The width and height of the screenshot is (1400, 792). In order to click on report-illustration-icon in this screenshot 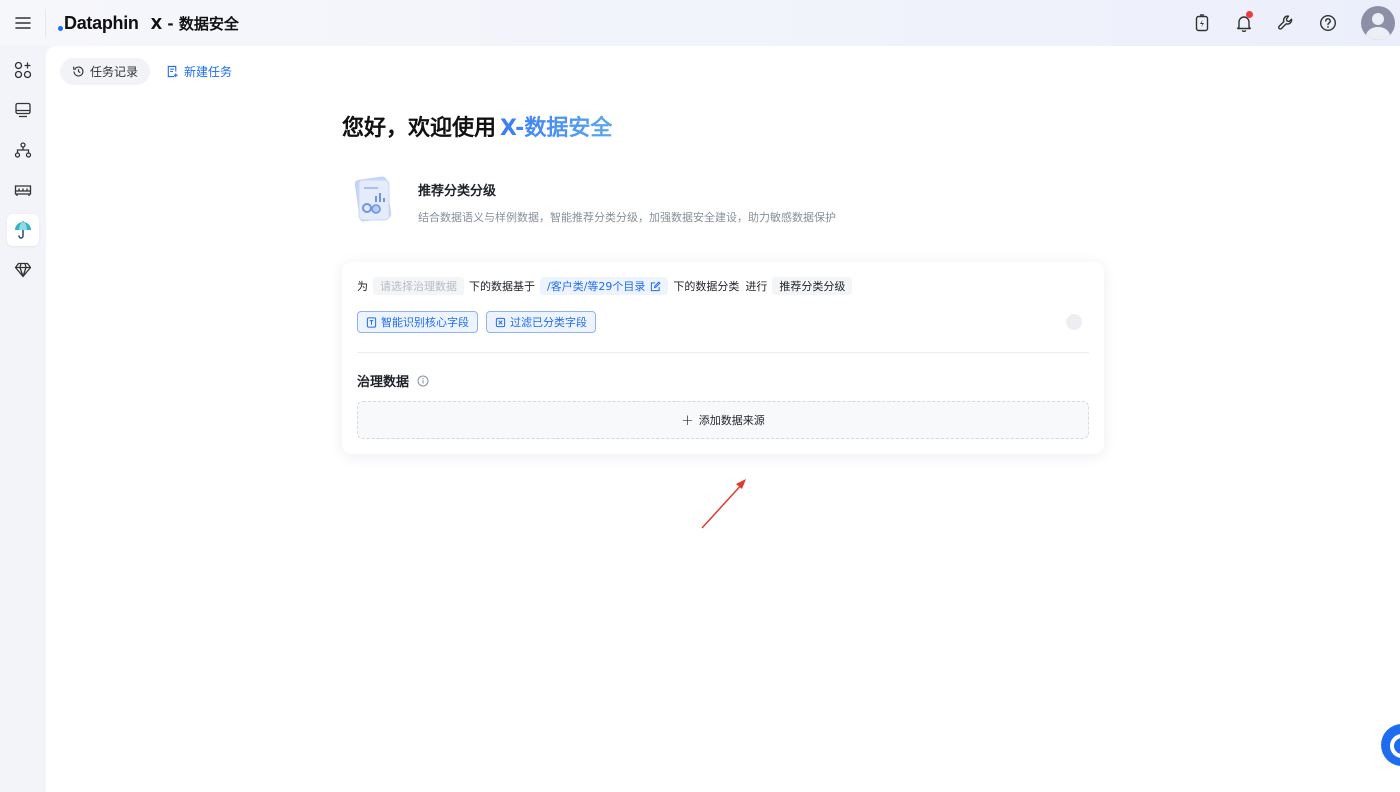, I will do `click(373, 200)`.